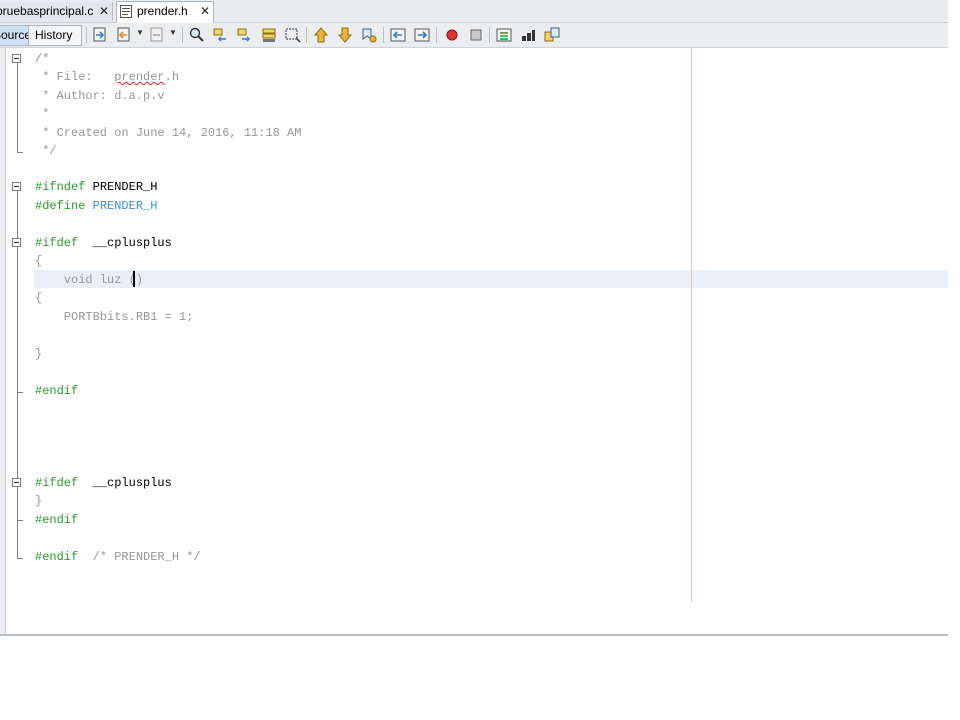 This screenshot has width=960, height=720. What do you see at coordinates (89, 280) in the screenshot?
I see `code-line: void luz ()` at bounding box center [89, 280].